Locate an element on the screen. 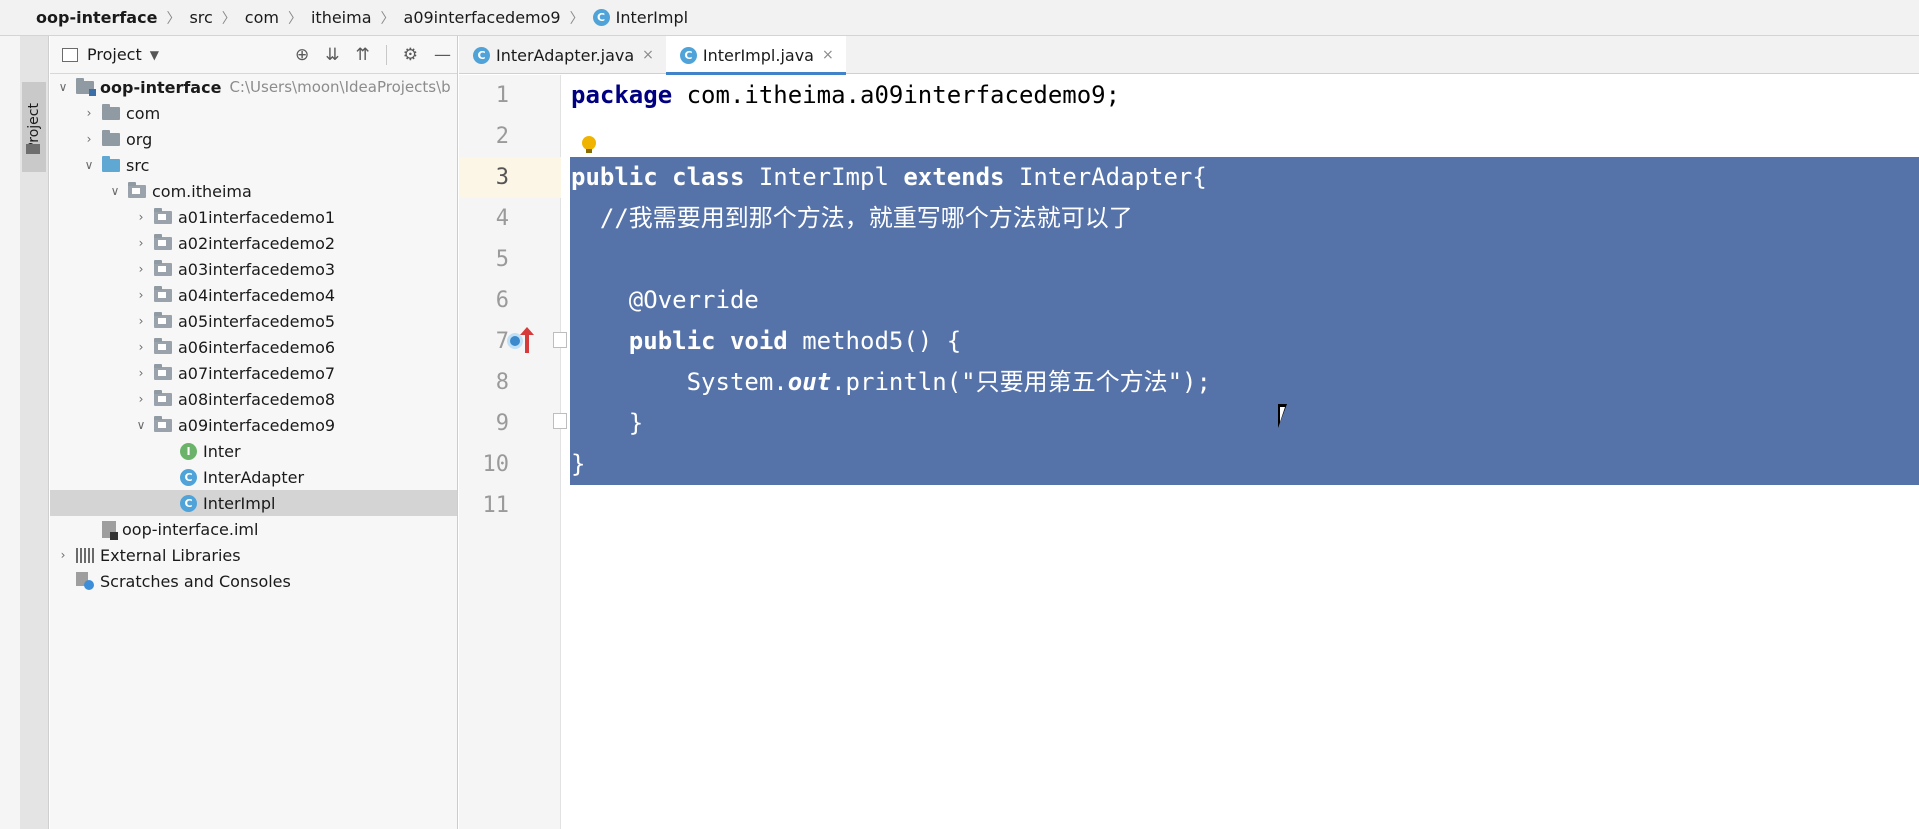 The height and width of the screenshot is (829, 1919). line-number: 7 is located at coordinates (502, 341).